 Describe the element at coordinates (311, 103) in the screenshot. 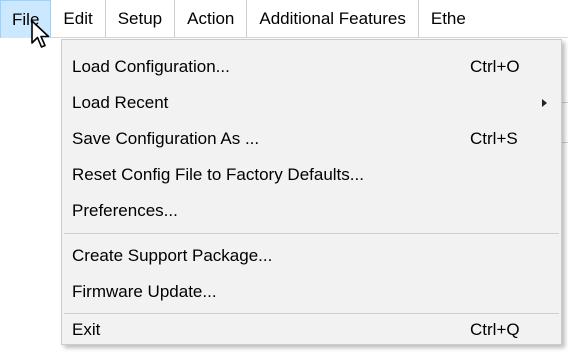

I see `menu-item-load-recent: Load Recent` at that location.